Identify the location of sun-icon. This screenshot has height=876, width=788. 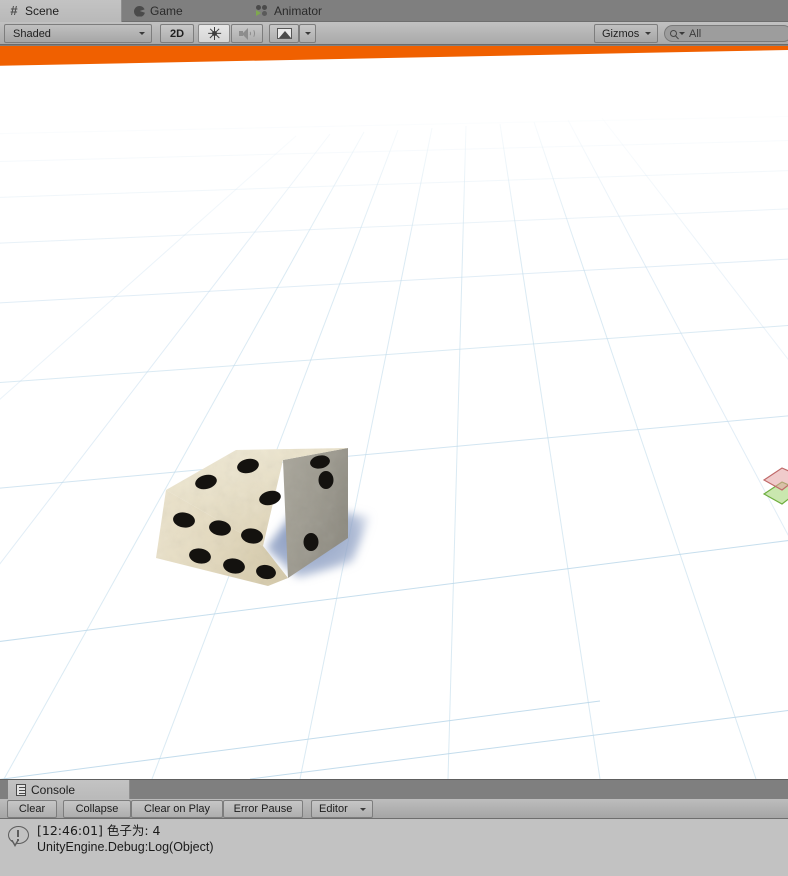
(214, 33).